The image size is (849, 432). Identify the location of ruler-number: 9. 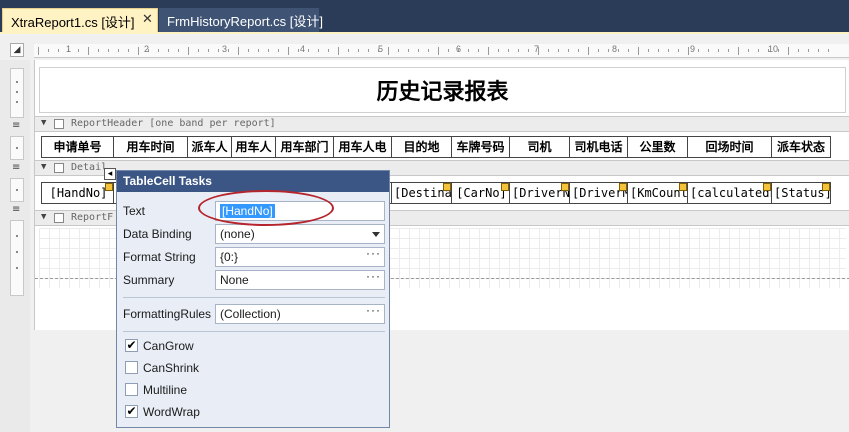
(693, 49).